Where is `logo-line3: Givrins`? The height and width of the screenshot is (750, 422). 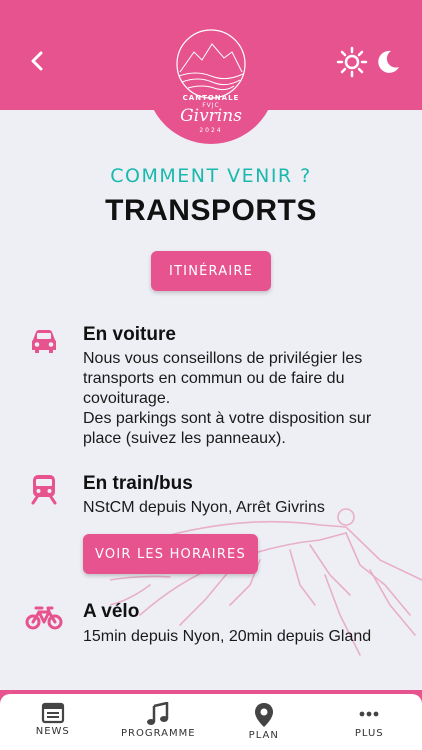 logo-line3: Givrins is located at coordinates (211, 116).